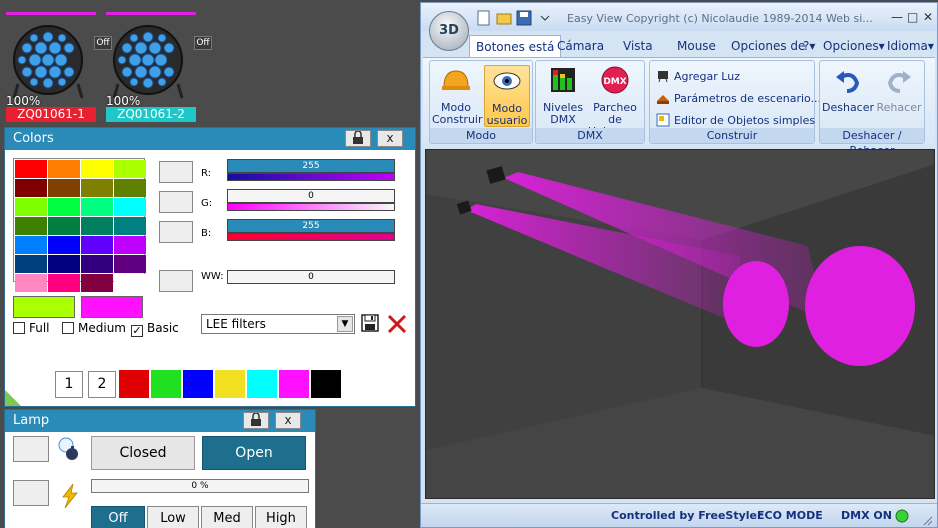 The height and width of the screenshot is (528, 938). I want to click on level-off-button: Off, so click(118, 517).